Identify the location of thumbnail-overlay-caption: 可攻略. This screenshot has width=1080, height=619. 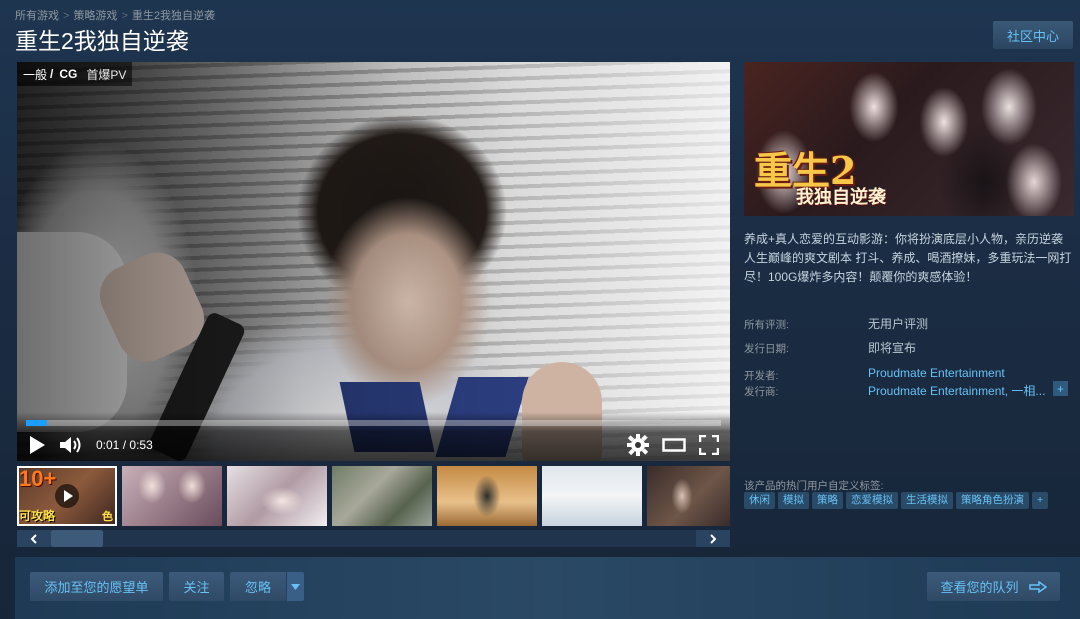
(37, 516).